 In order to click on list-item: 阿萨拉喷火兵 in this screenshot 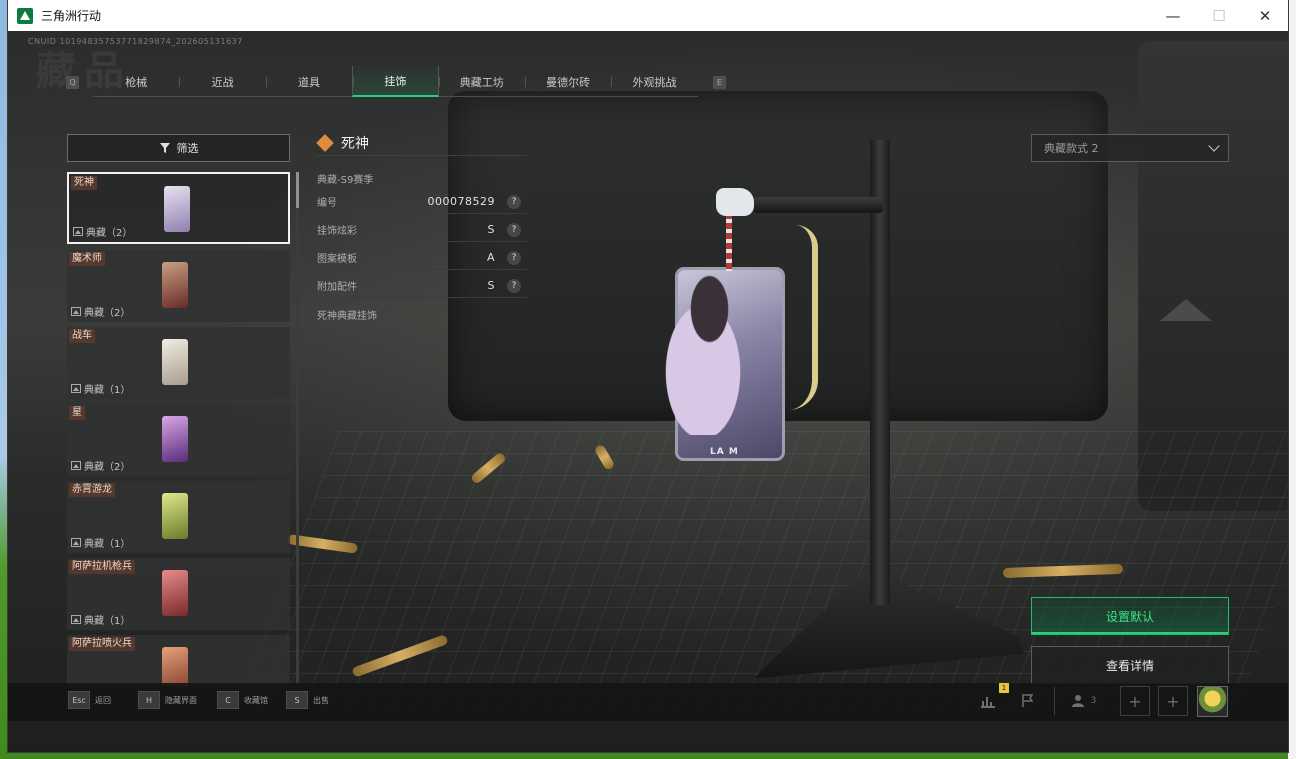, I will do `click(178, 660)`.